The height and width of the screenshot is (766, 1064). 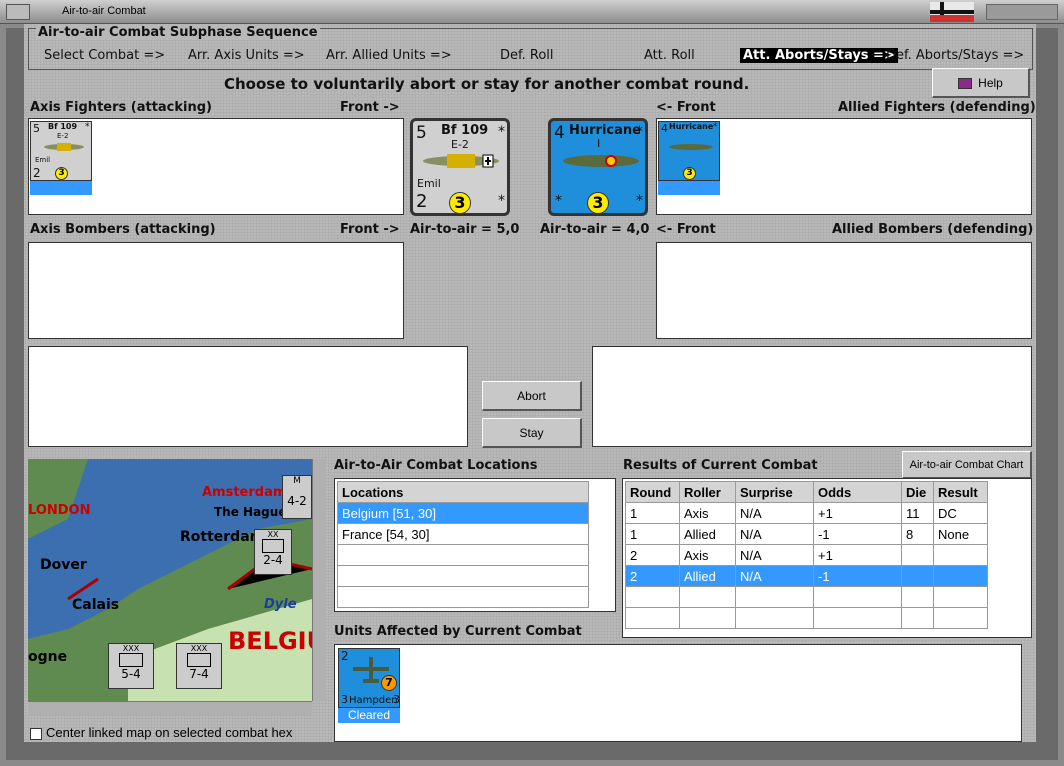 What do you see at coordinates (105, 55) in the screenshot?
I see `seq-select-combat: Select Combat =>` at bounding box center [105, 55].